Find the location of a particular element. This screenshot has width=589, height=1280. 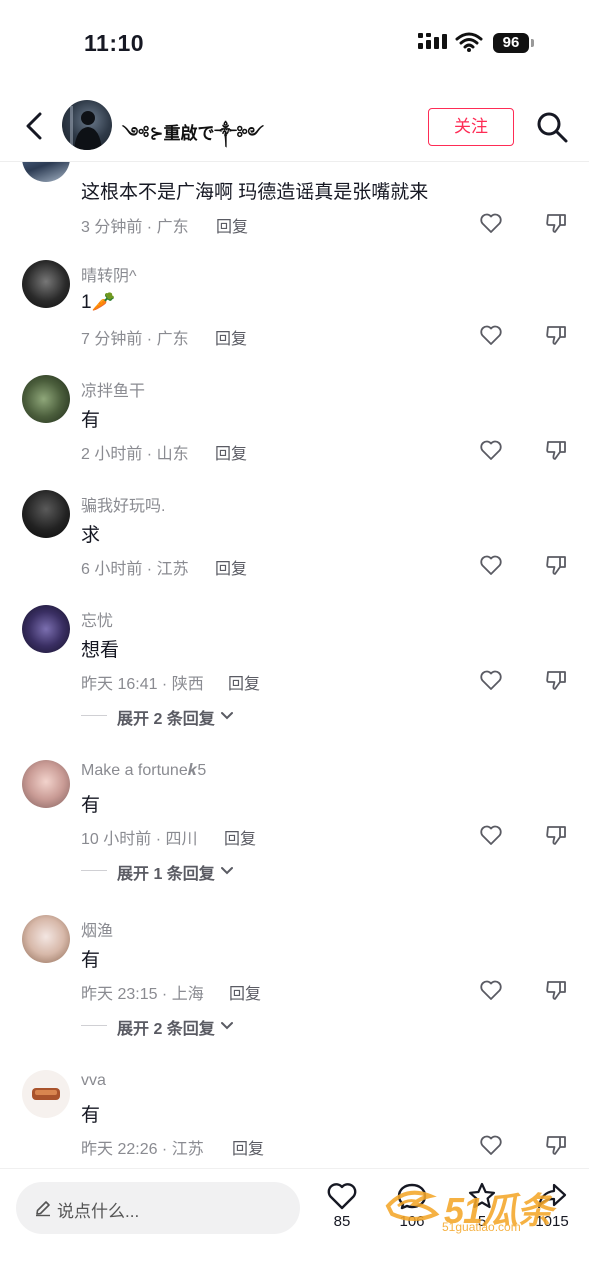

comment-meta: 昨天 22:26 · 江苏 is located at coordinates (142, 1149).